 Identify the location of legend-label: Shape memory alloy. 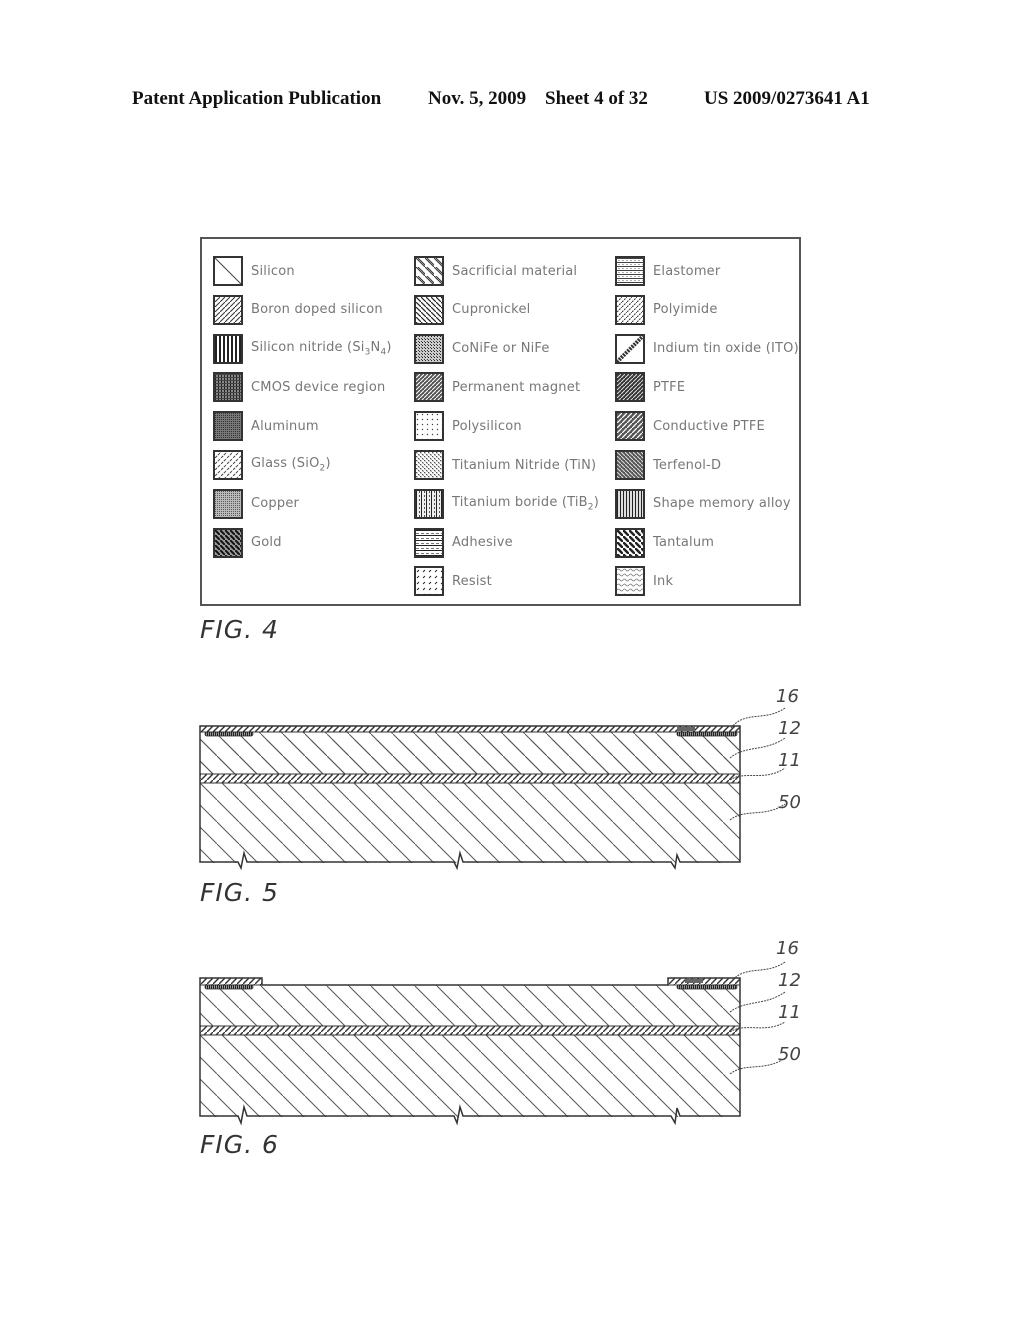
(722, 504).